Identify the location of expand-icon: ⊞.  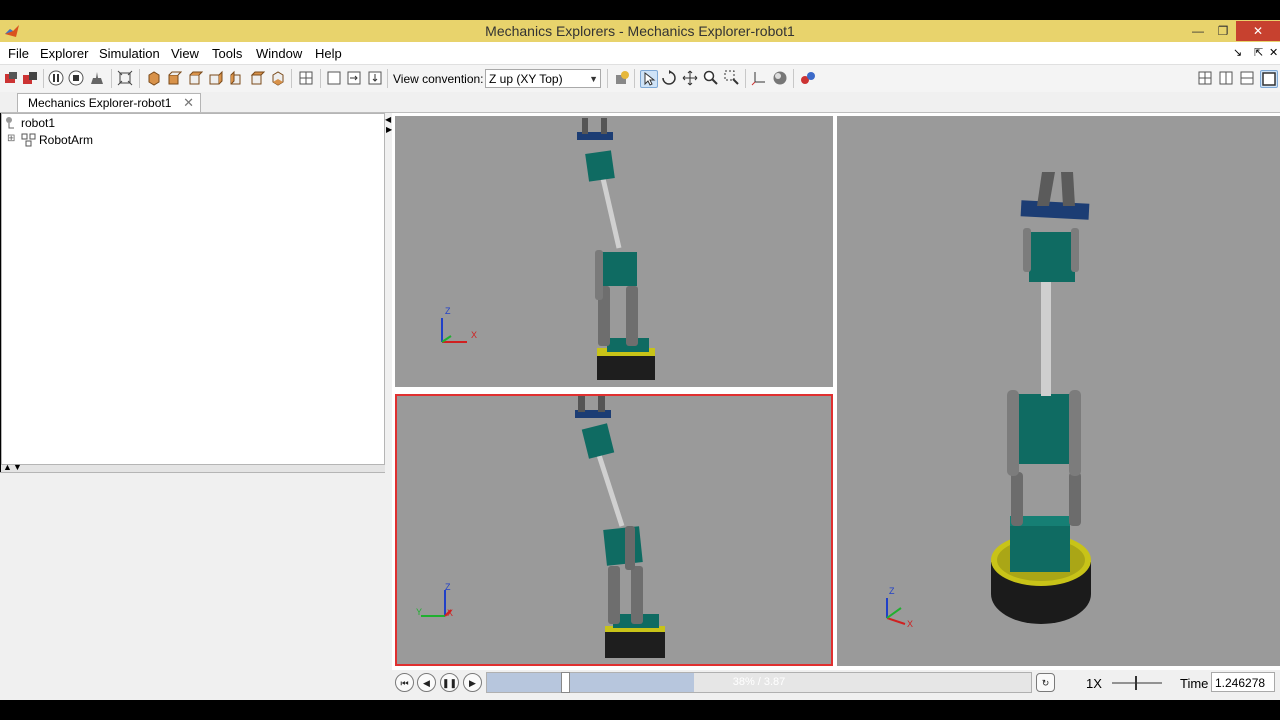
(11, 138).